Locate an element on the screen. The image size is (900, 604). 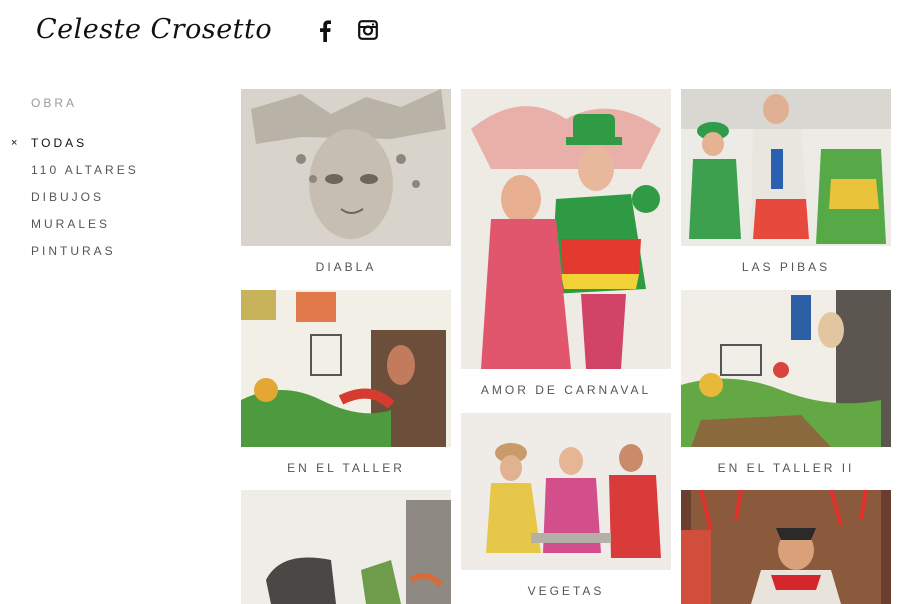
menu-item-label: TODAS is located at coordinates (59, 143).